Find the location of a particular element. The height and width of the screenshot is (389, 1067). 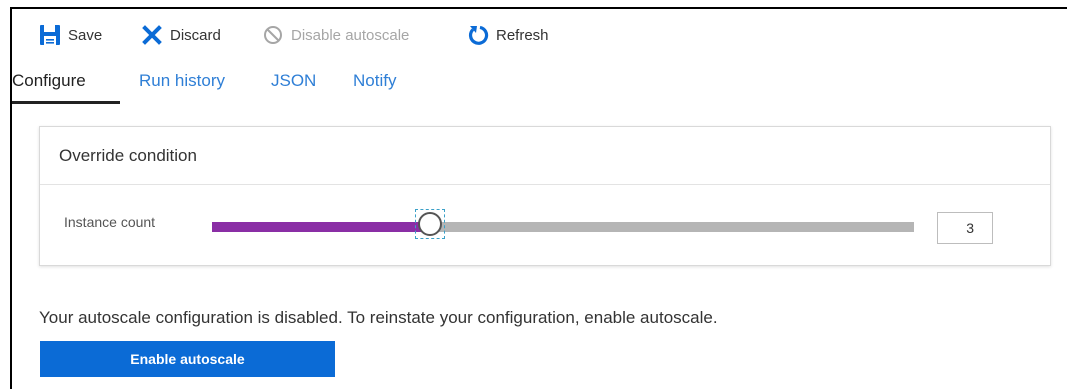

slider-knob is located at coordinates (429, 224).